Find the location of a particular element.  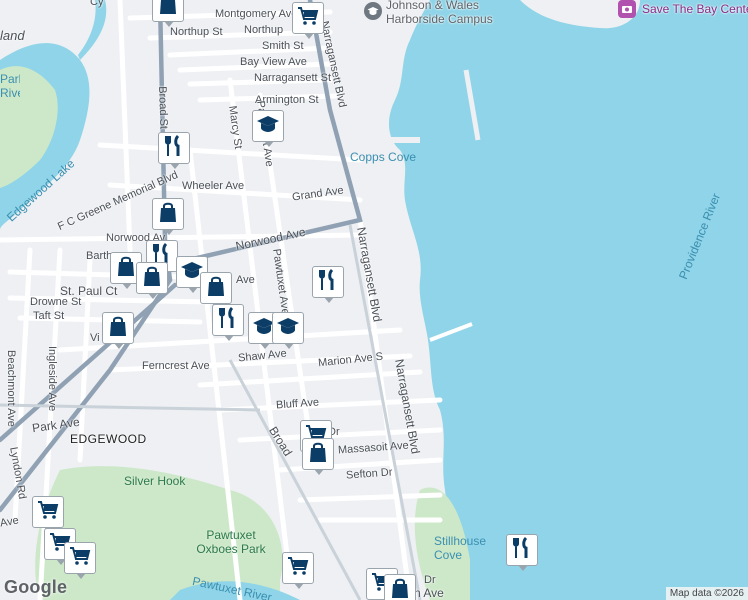

neighborhood-label: EDGEWOOD is located at coordinates (108, 439).